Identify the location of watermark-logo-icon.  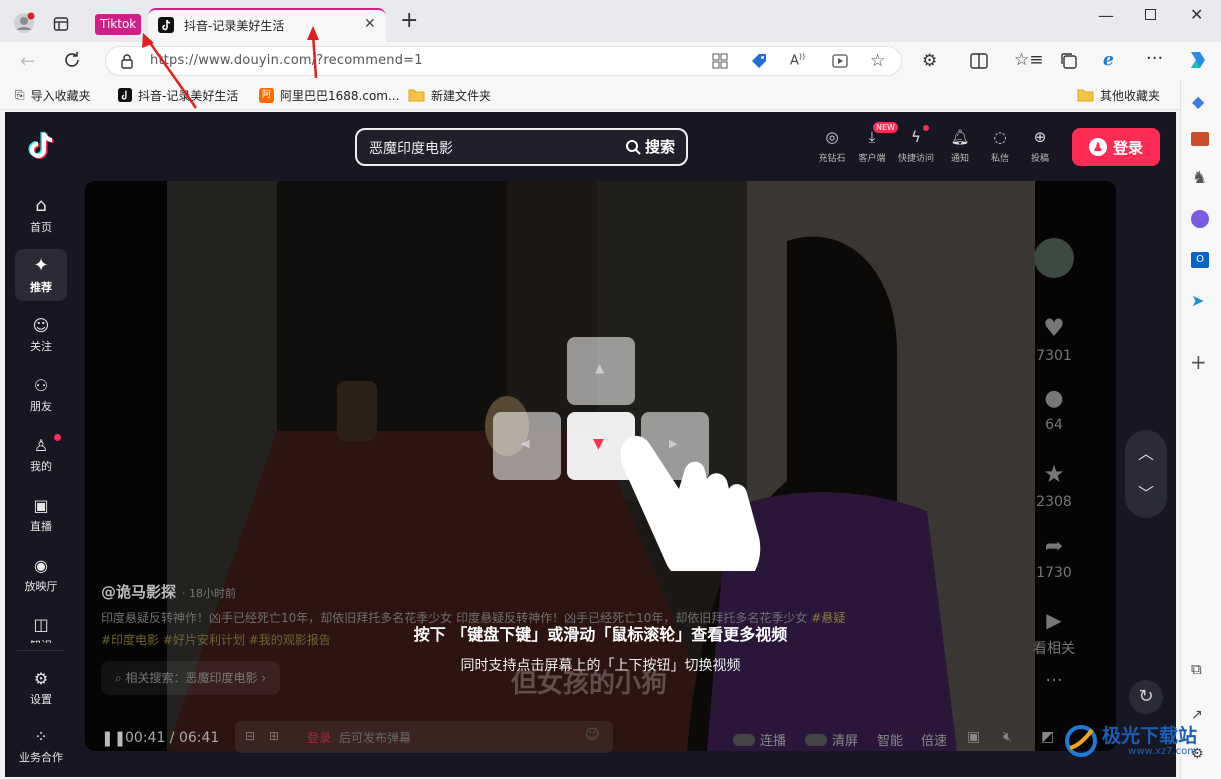
(1081, 741).